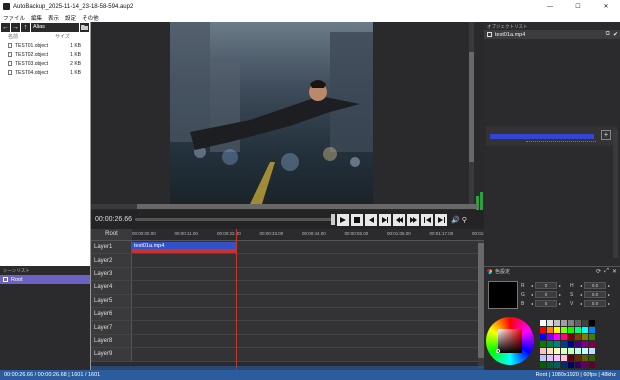 This screenshot has width=620, height=380. I want to click on col-size-header: サイズ, so click(62, 36).